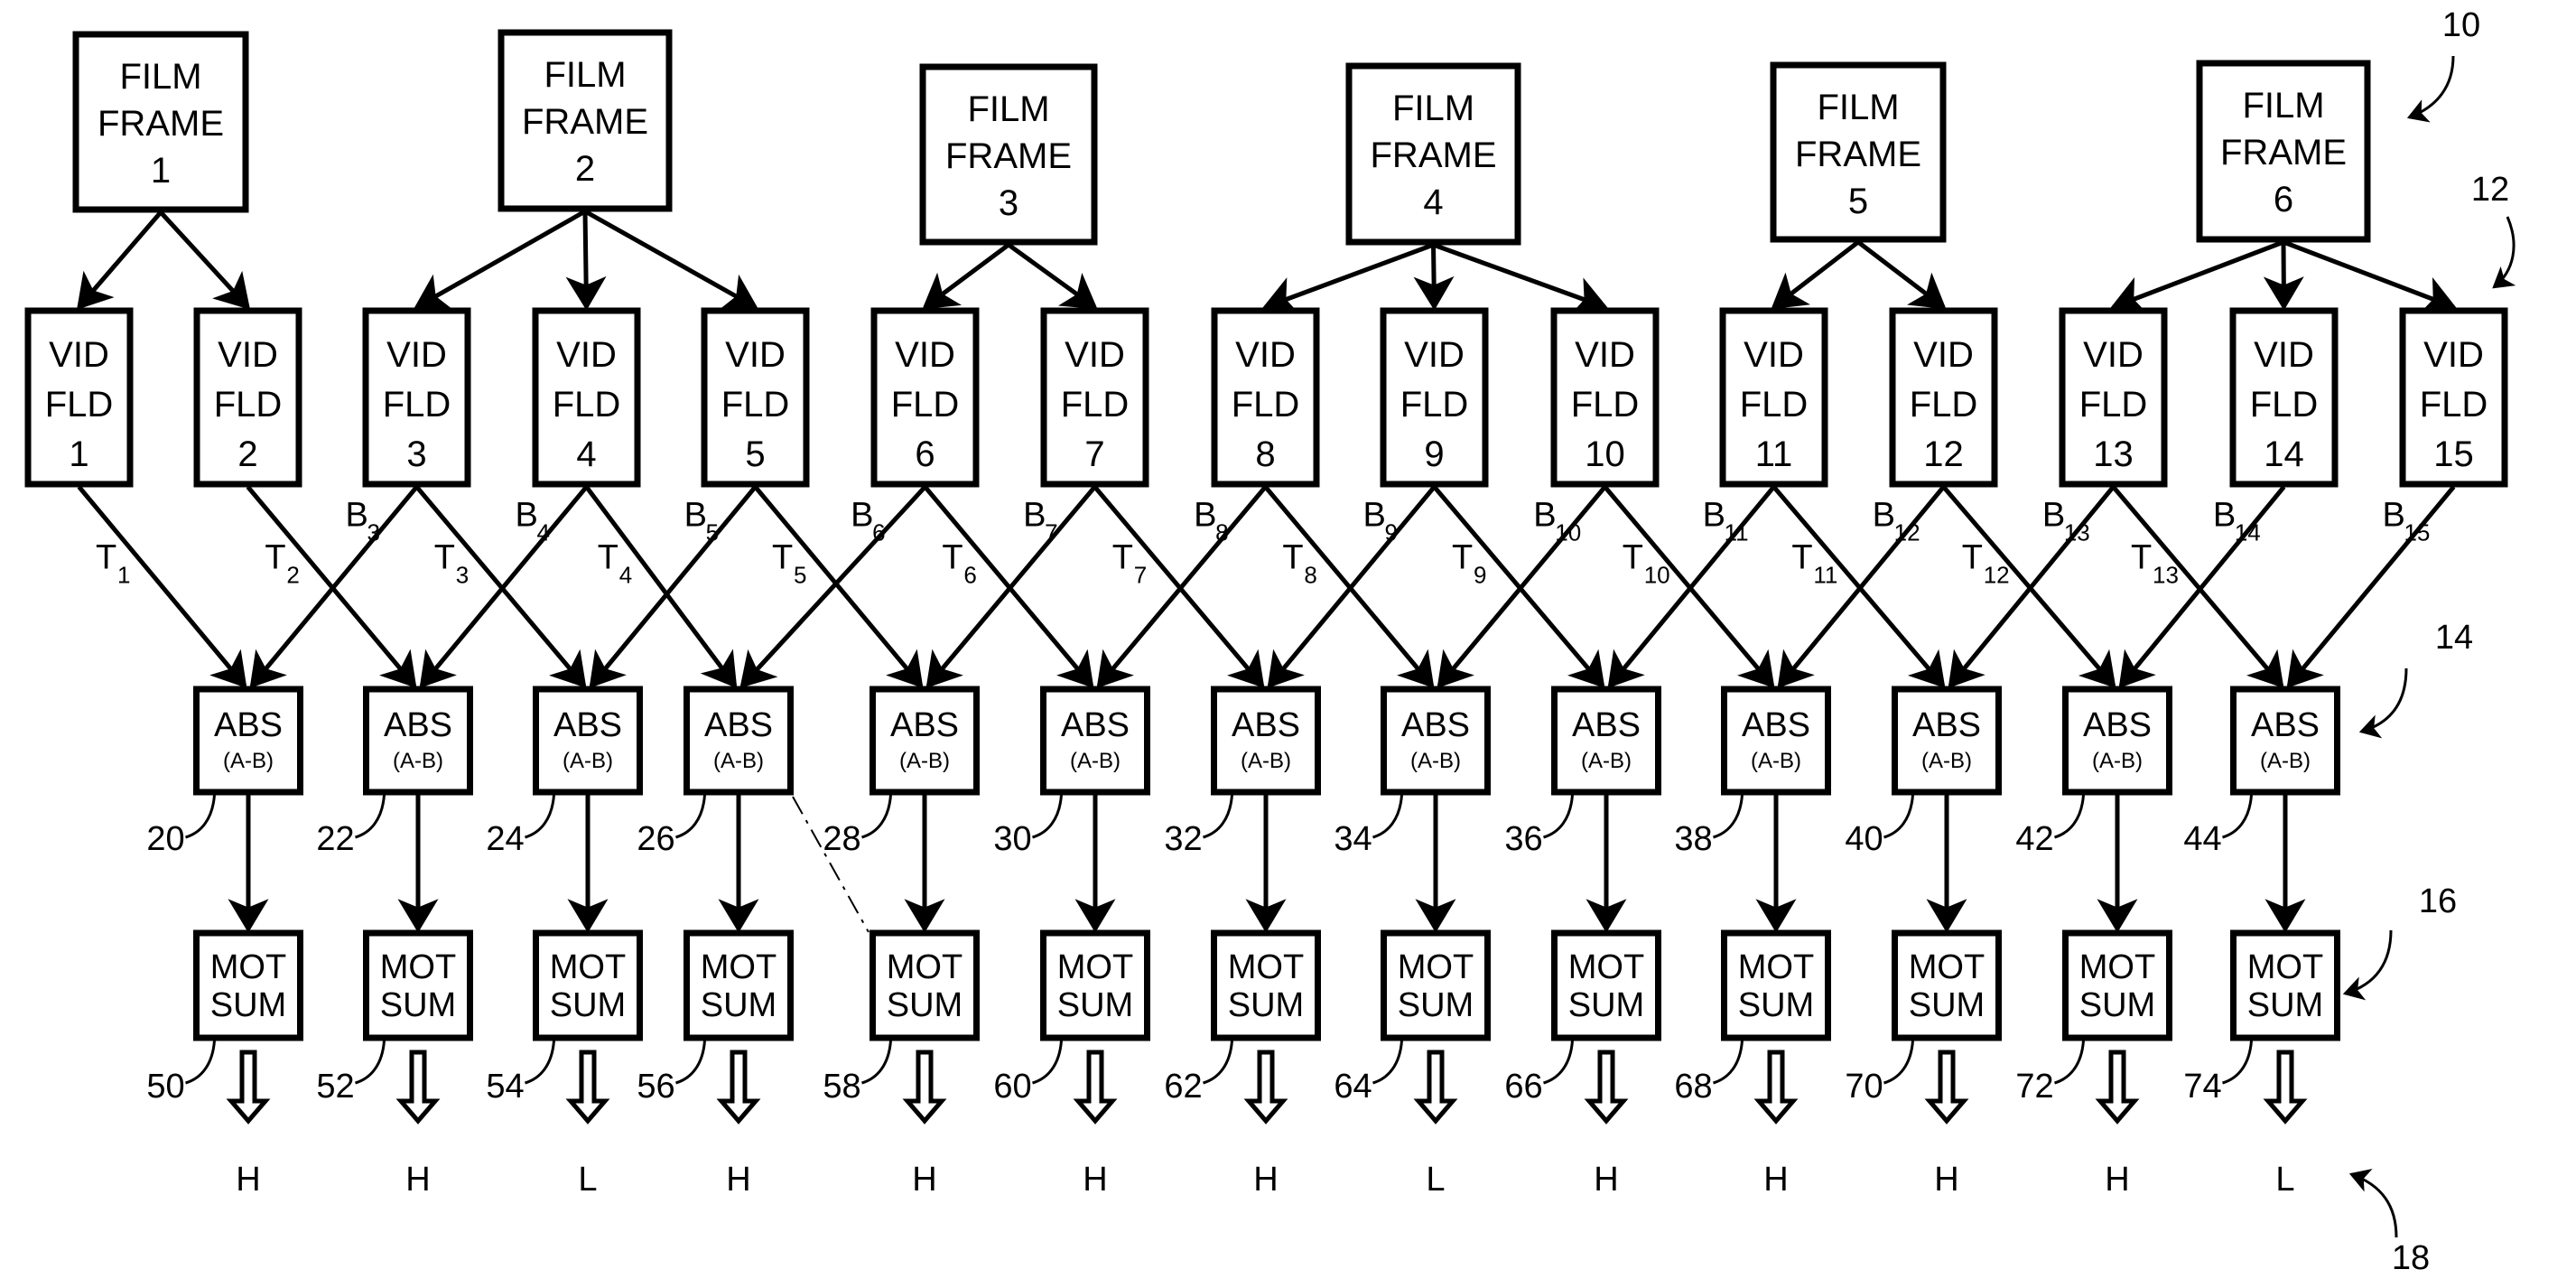 Image resolution: width=2576 pixels, height=1288 pixels. I want to click on video-field-14: VID FLD 14, so click(2284, 397).